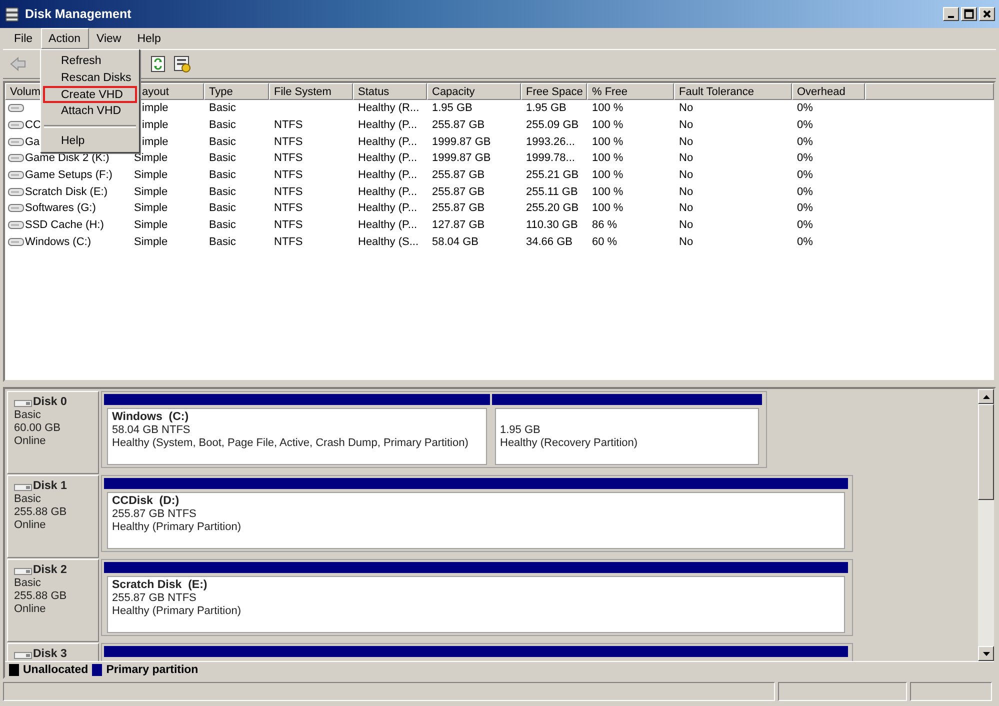  Describe the element at coordinates (64, 225) in the screenshot. I see `table-cell: SSD Cache (H:)` at that location.